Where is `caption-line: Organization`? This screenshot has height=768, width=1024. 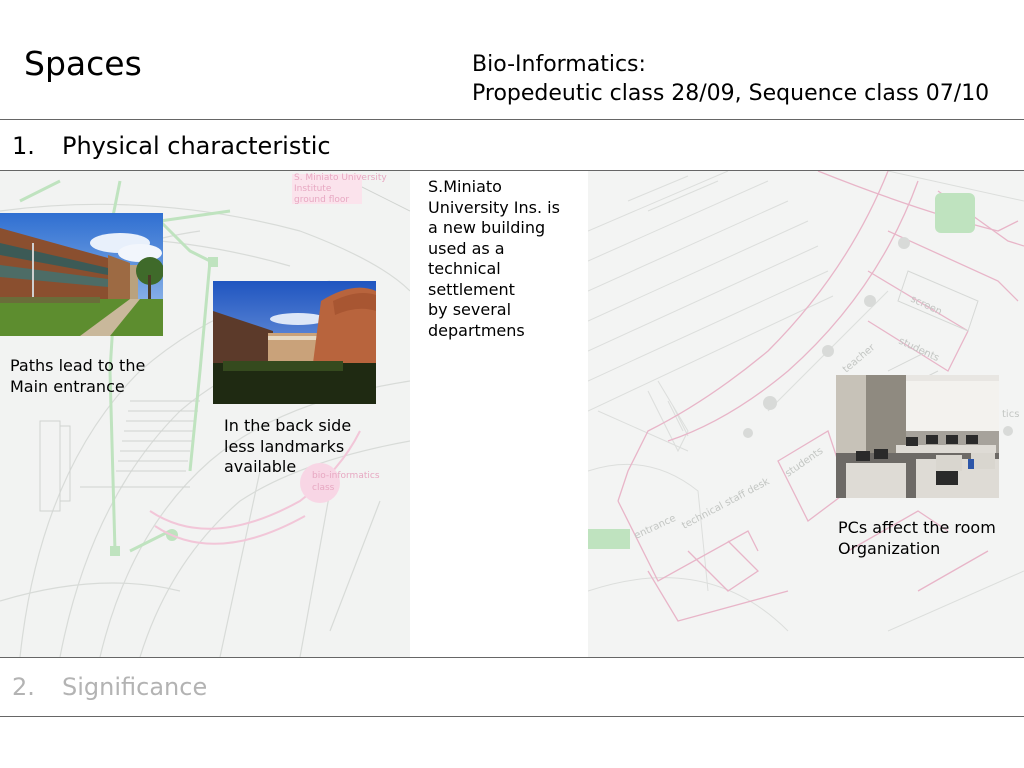 caption-line: Organization is located at coordinates (889, 548).